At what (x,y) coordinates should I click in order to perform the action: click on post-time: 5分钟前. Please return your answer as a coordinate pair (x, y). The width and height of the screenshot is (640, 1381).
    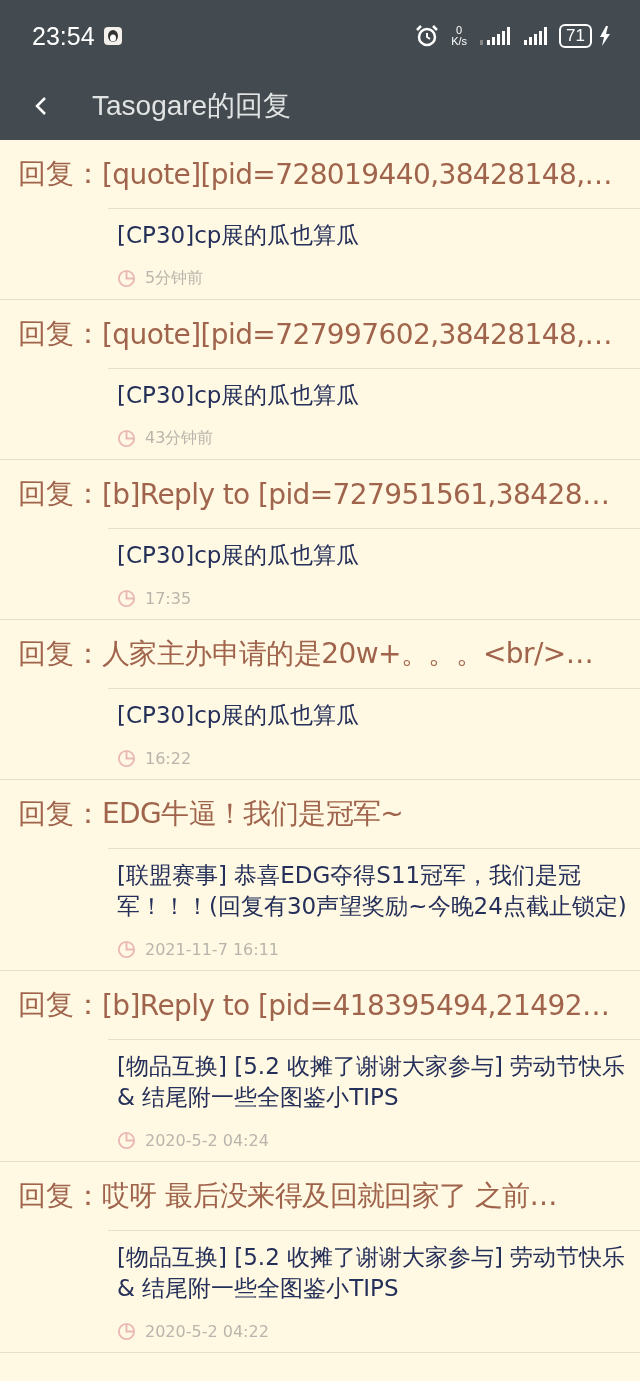
    Looking at the image, I should click on (174, 278).